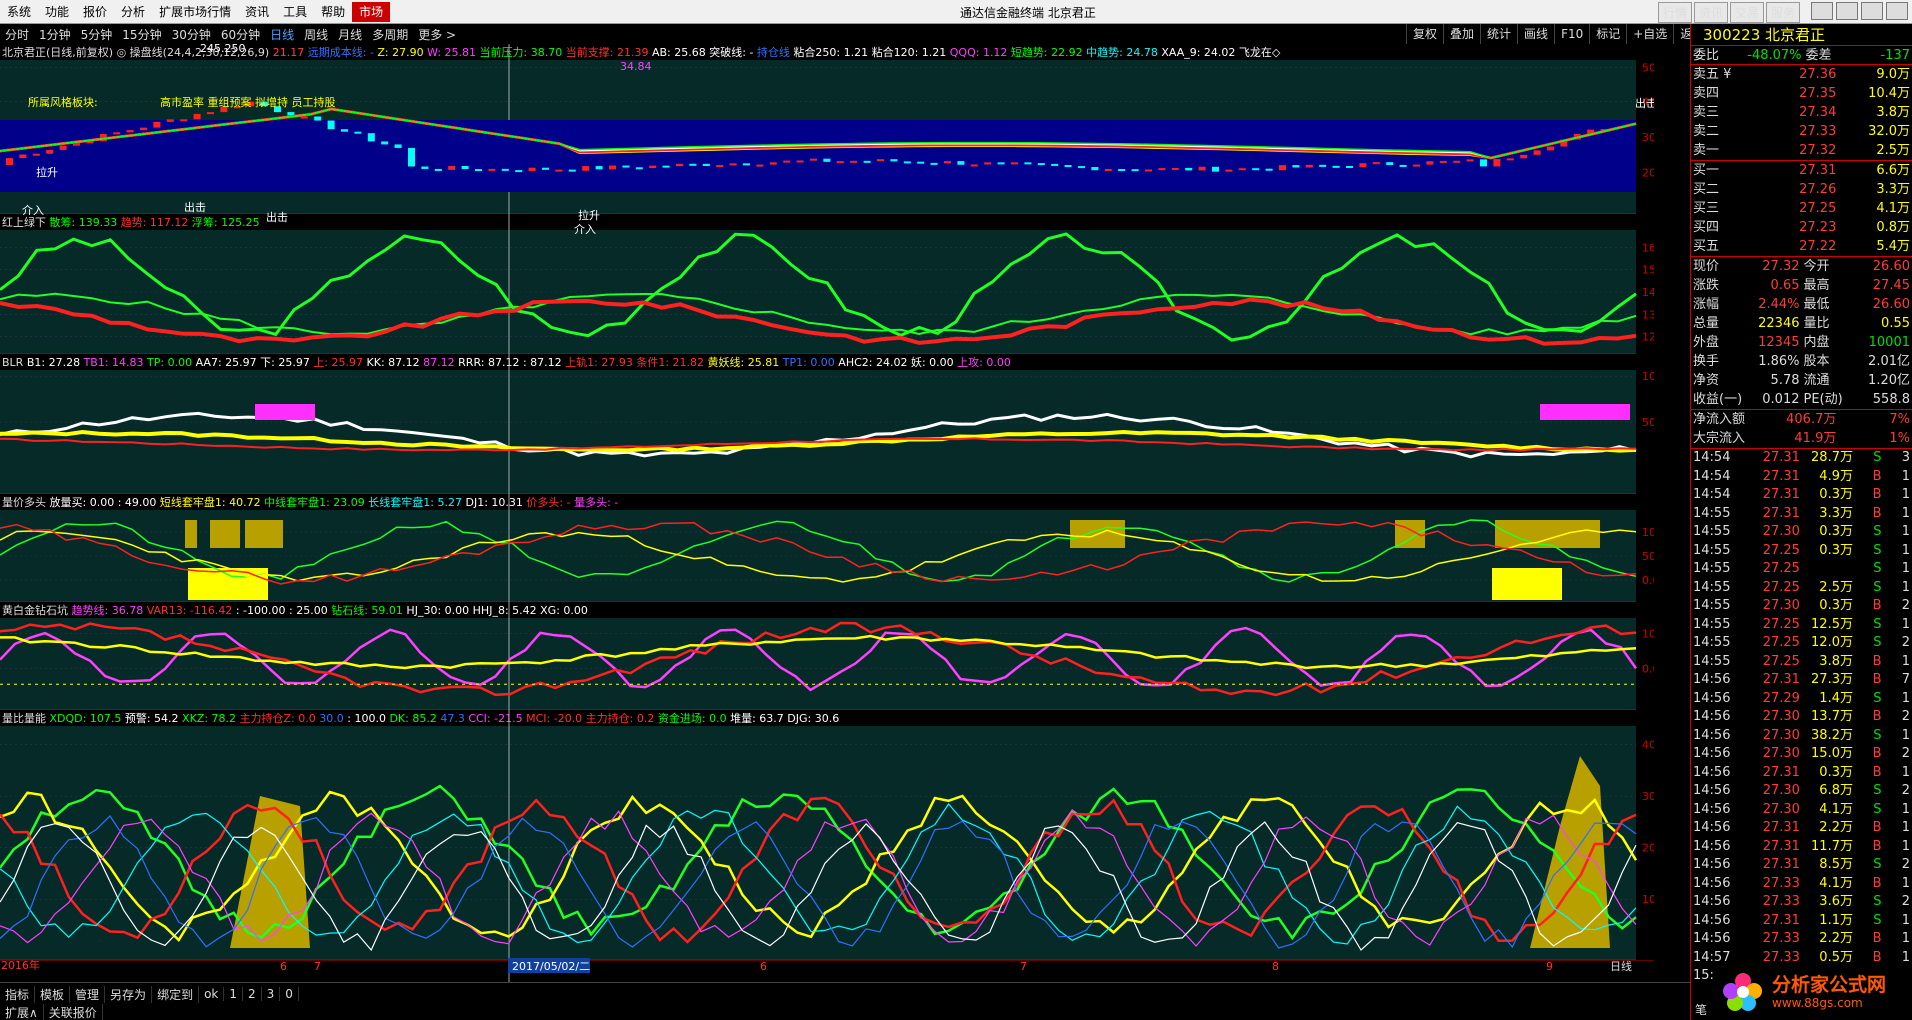  I want to click on bottom-row1-7: 2, so click(252, 994).